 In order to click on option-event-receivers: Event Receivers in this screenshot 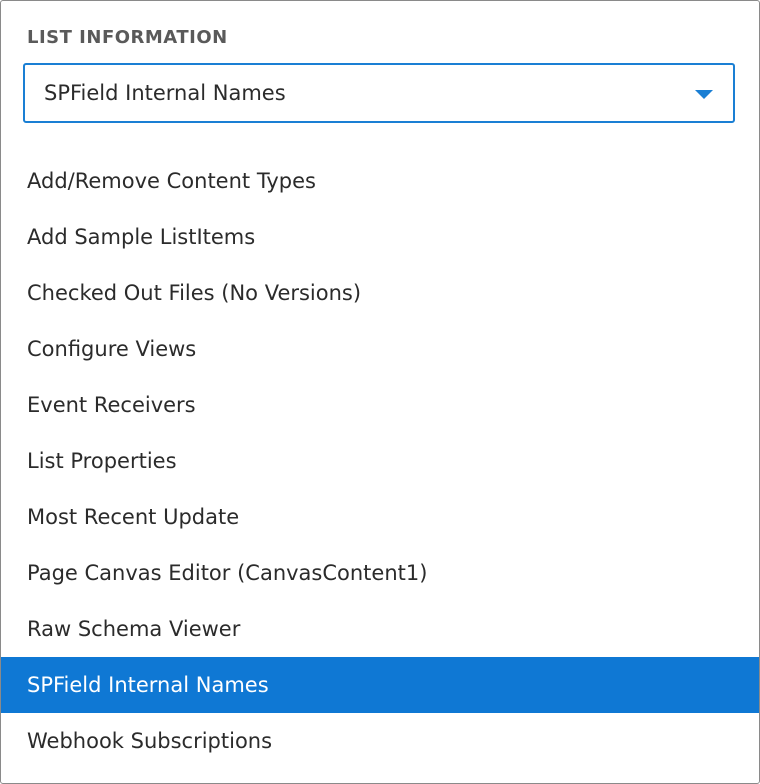, I will do `click(380, 405)`.